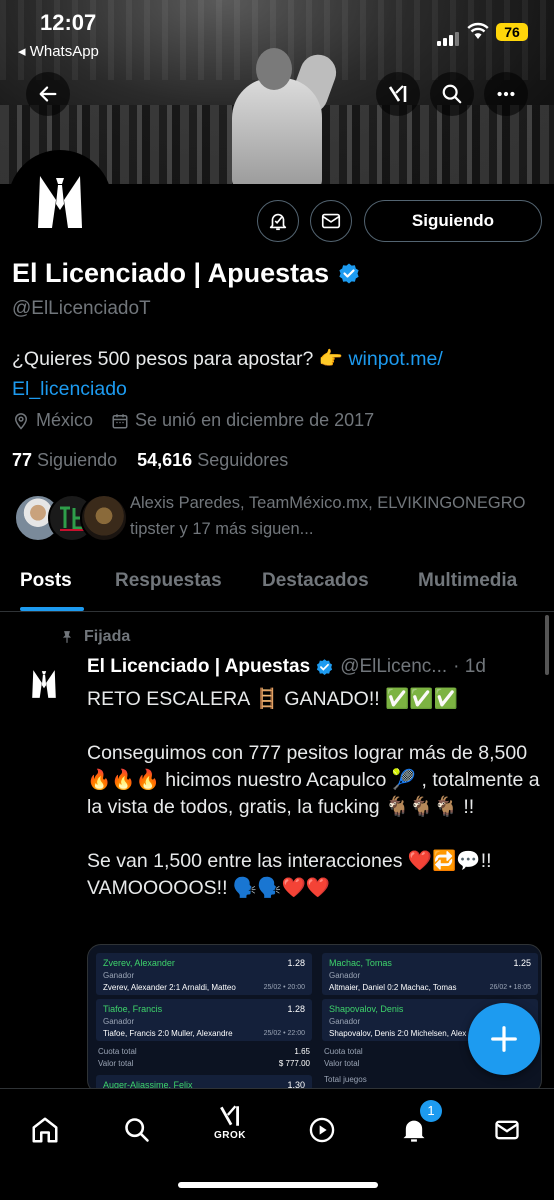 The height and width of the screenshot is (1200, 554). What do you see at coordinates (67, 637) in the screenshot?
I see `pin-icon` at bounding box center [67, 637].